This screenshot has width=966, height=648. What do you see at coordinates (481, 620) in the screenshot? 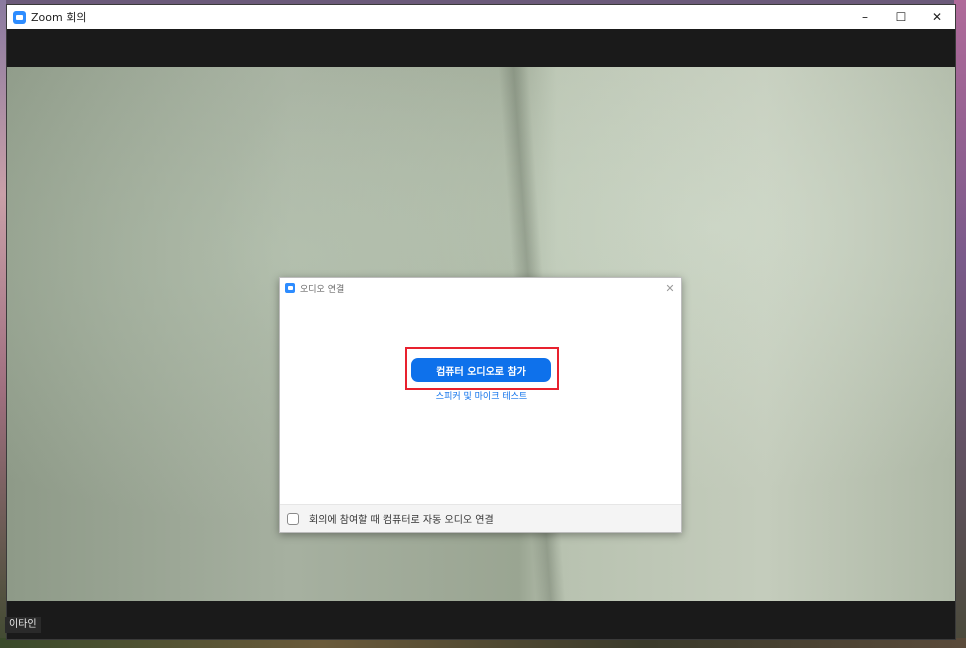
I see `bottom-toolbar` at bounding box center [481, 620].